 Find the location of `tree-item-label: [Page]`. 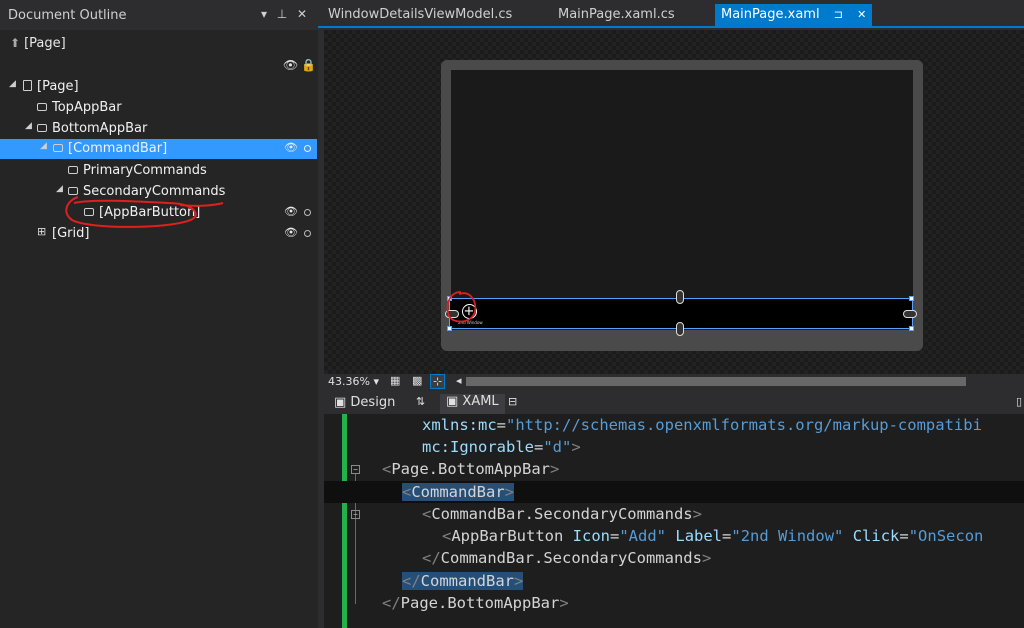

tree-item-label: [Page] is located at coordinates (58, 86).